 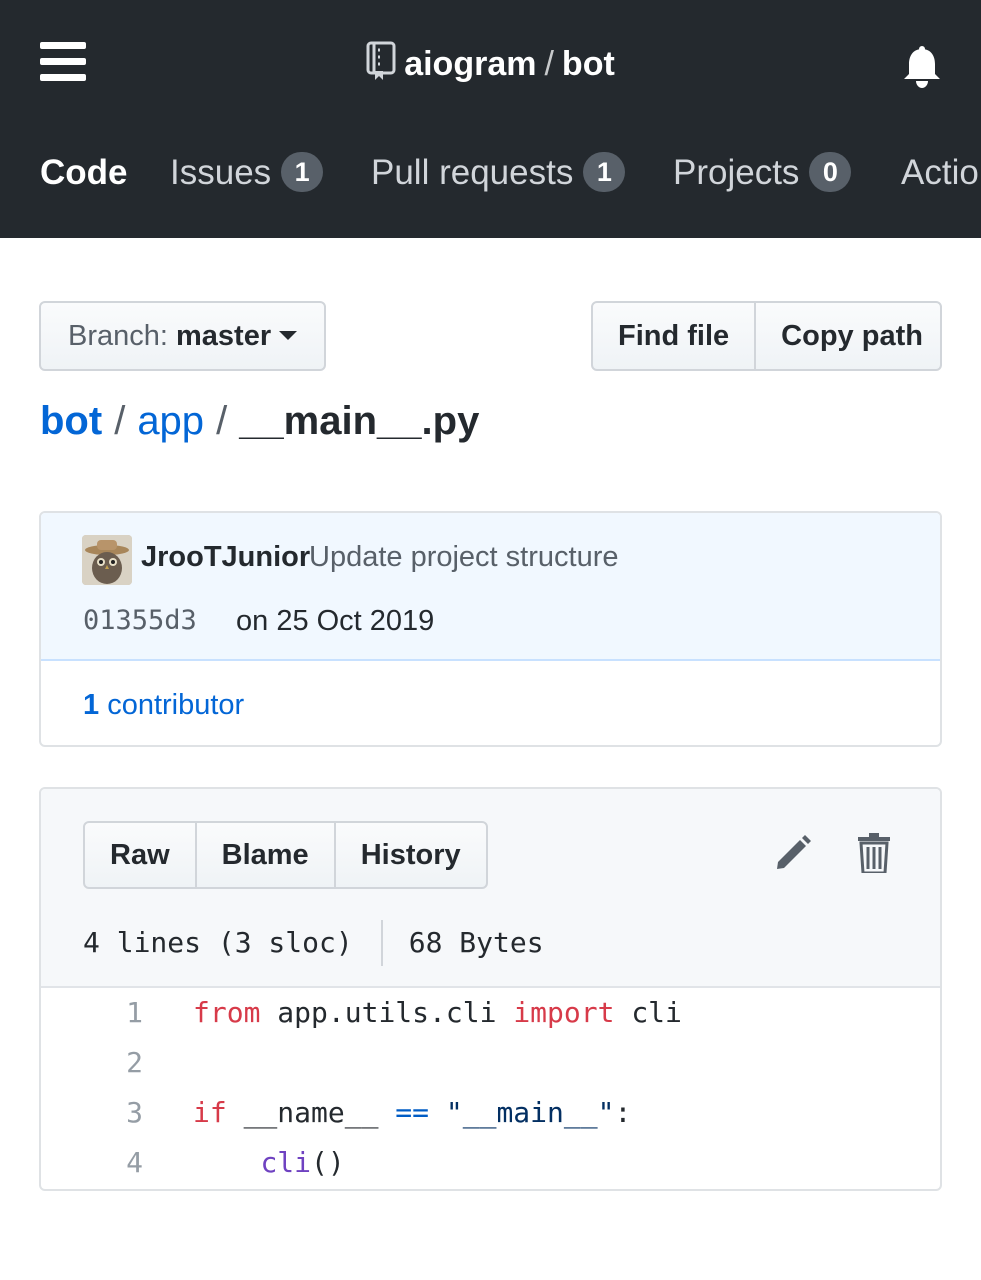 I want to click on tab-pull-requests: Pull requests 1, so click(x=498, y=173).